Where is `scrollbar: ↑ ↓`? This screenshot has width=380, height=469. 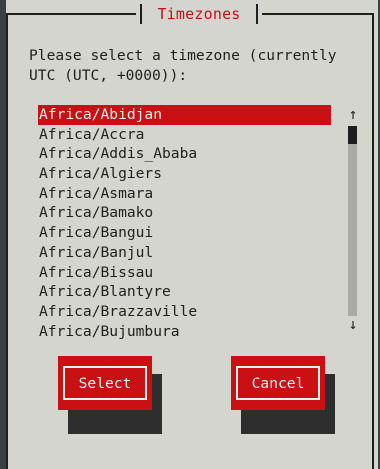
scrollbar: ↑ ↓ is located at coordinates (353, 223).